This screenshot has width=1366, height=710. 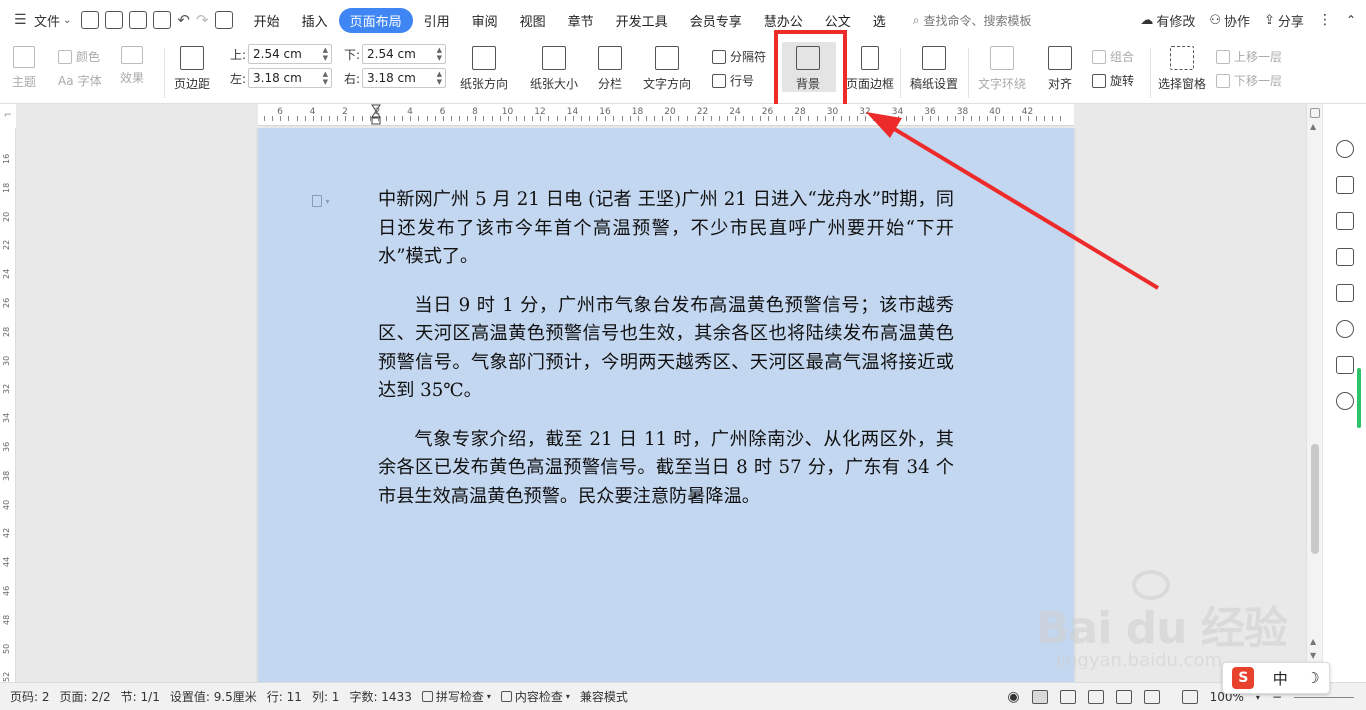 I want to click on pen-icon, so click(x=1345, y=185).